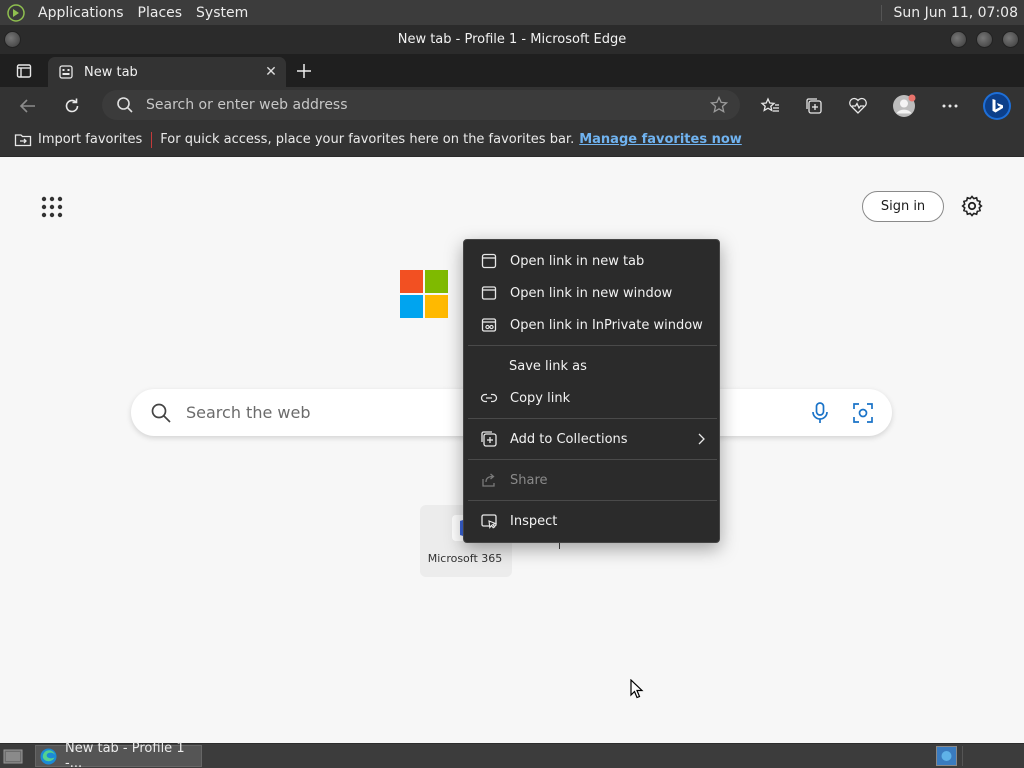 This screenshot has height=768, width=1024. I want to click on link-icon, so click(489, 398).